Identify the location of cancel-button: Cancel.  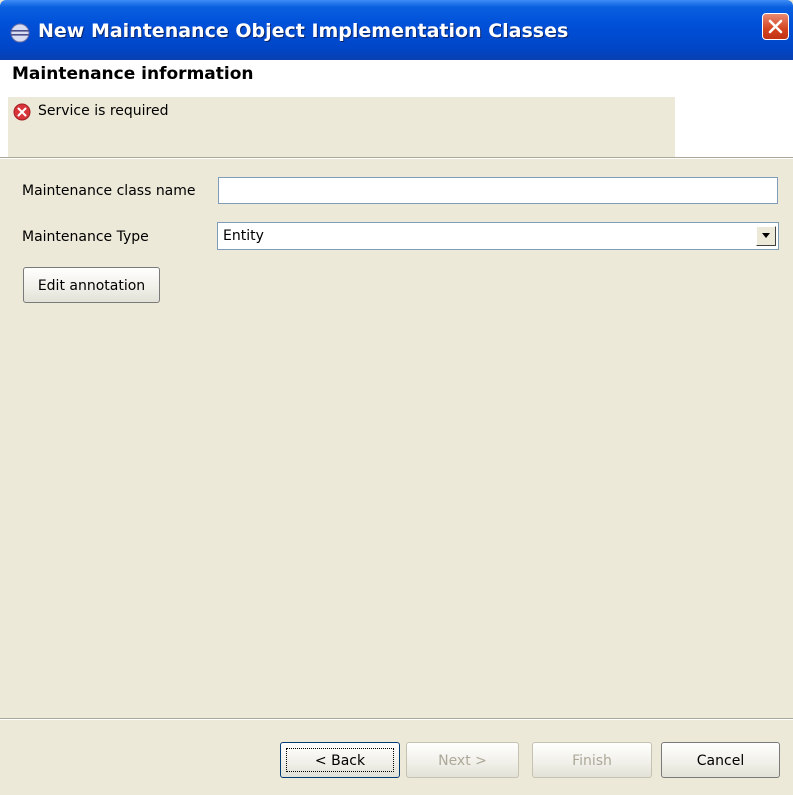
(720, 760).